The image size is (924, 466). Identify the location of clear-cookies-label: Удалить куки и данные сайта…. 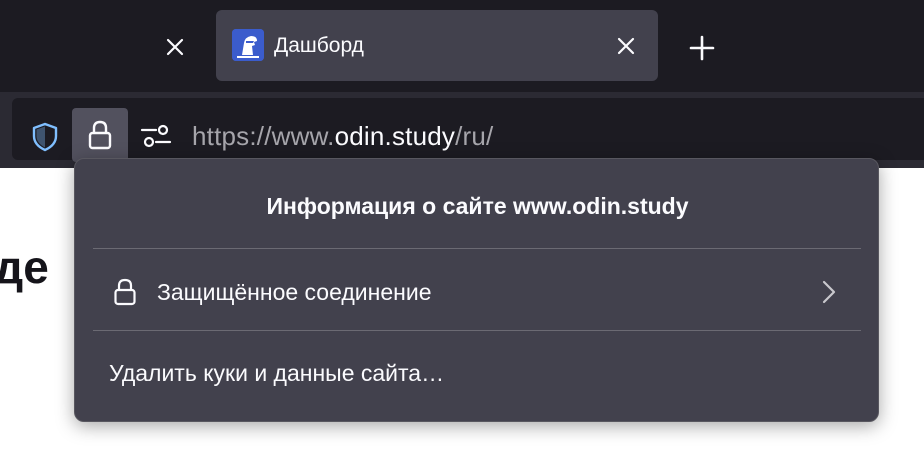
(277, 373).